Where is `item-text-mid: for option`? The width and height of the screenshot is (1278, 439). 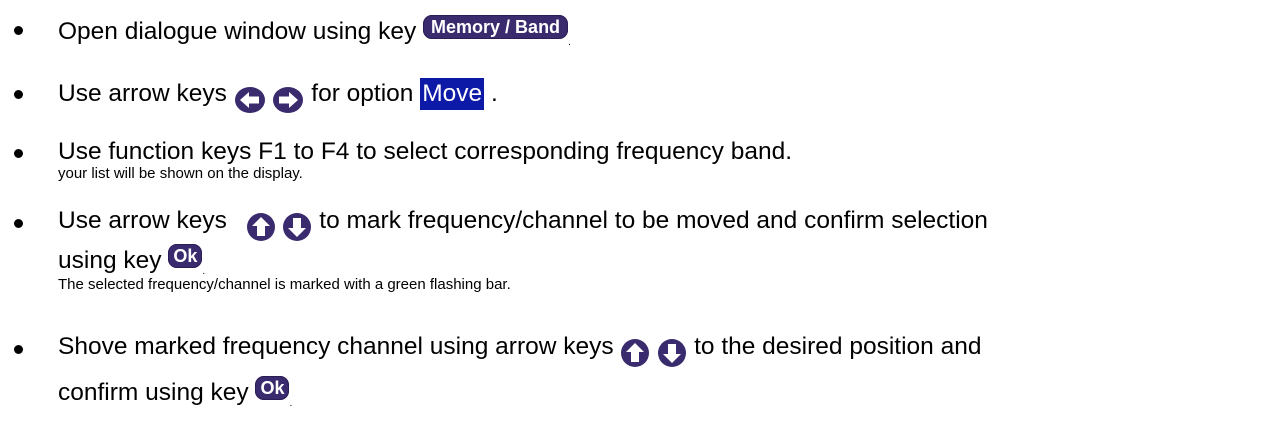 item-text-mid: for option is located at coordinates (362, 93).